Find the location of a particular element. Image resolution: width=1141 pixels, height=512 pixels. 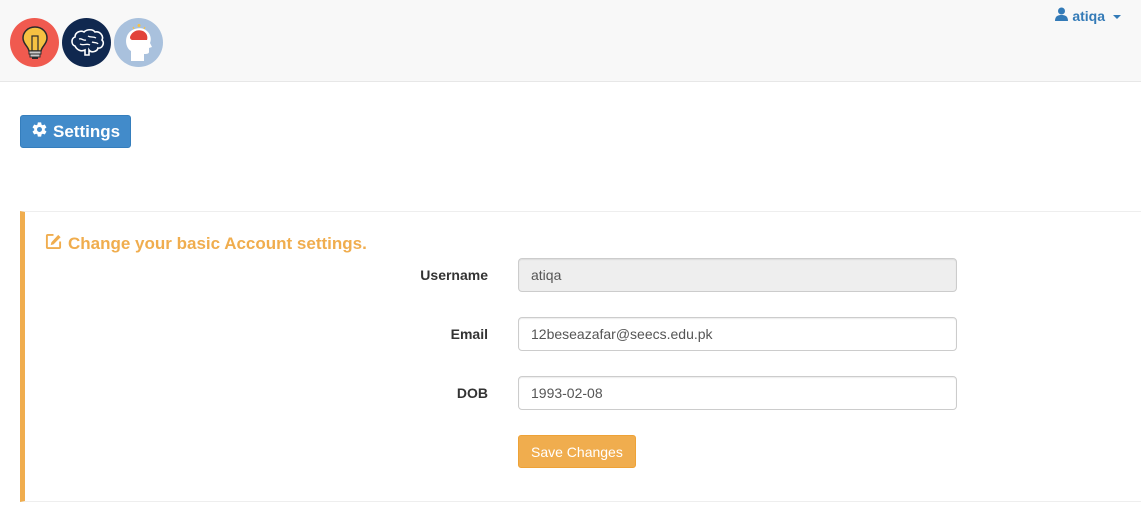

lightbulb-logo-icon is located at coordinates (34, 42).